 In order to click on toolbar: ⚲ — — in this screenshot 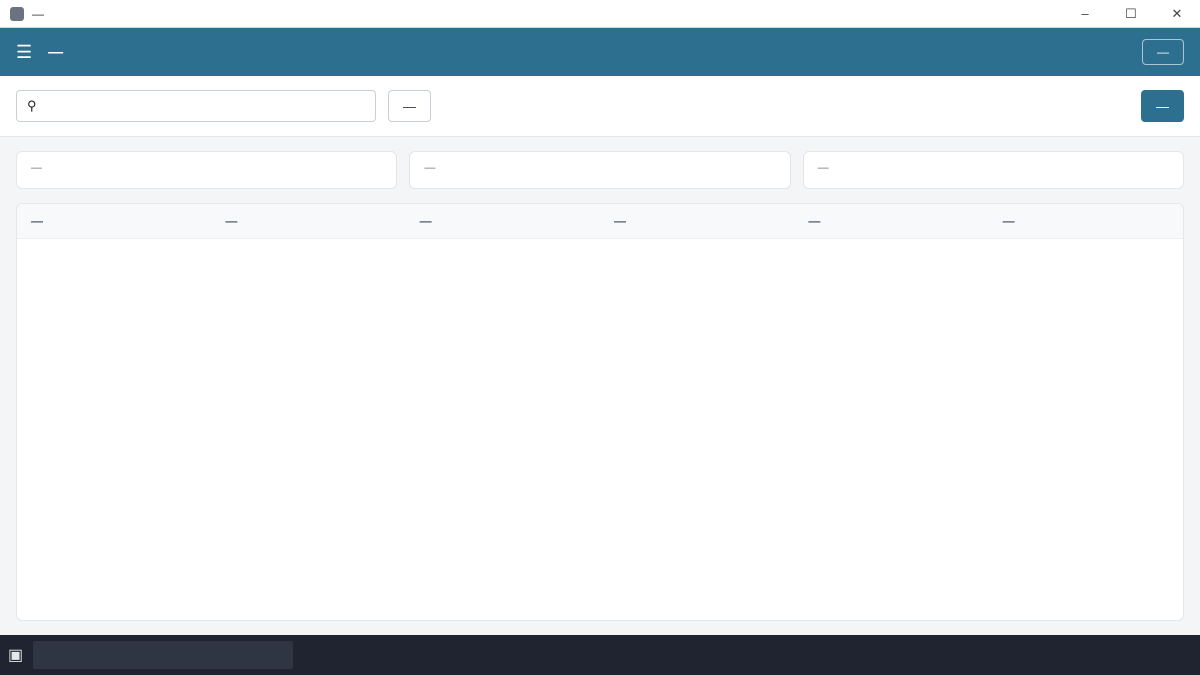, I will do `click(600, 106)`.